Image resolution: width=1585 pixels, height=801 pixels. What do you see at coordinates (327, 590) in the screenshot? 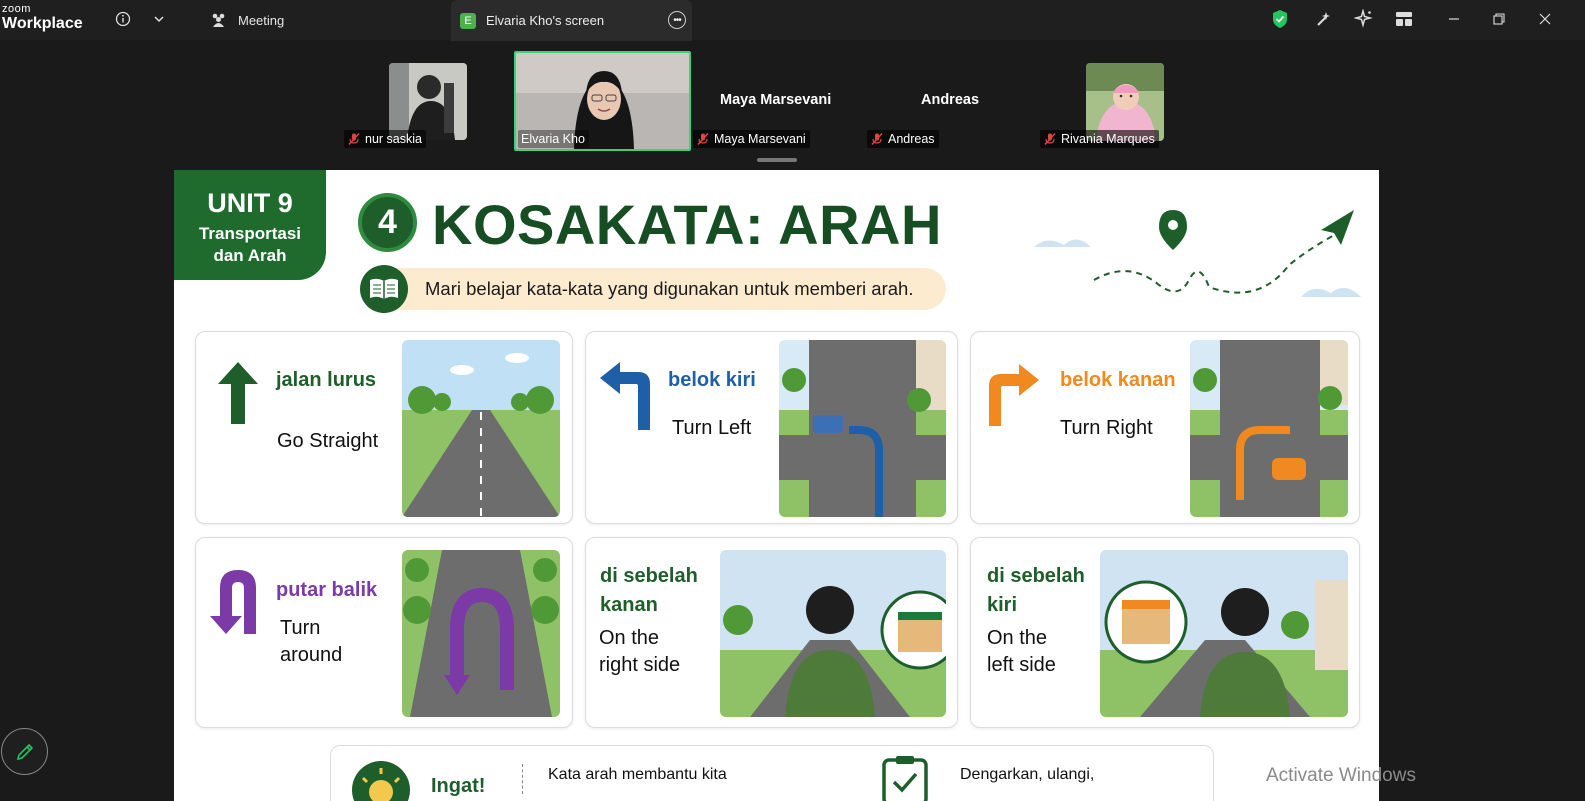
I see `vocab-term: putar balik` at bounding box center [327, 590].